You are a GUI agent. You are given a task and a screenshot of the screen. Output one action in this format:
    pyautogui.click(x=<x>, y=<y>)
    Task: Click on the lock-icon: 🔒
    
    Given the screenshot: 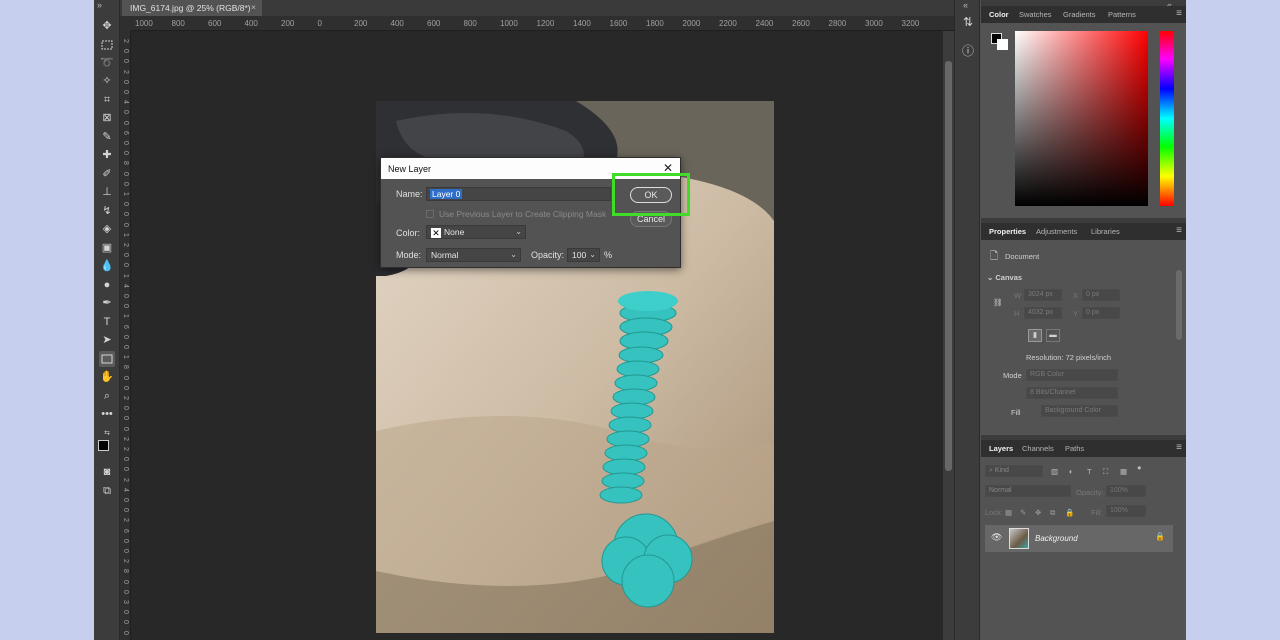 What is the action you would take?
    pyautogui.click(x=1160, y=536)
    